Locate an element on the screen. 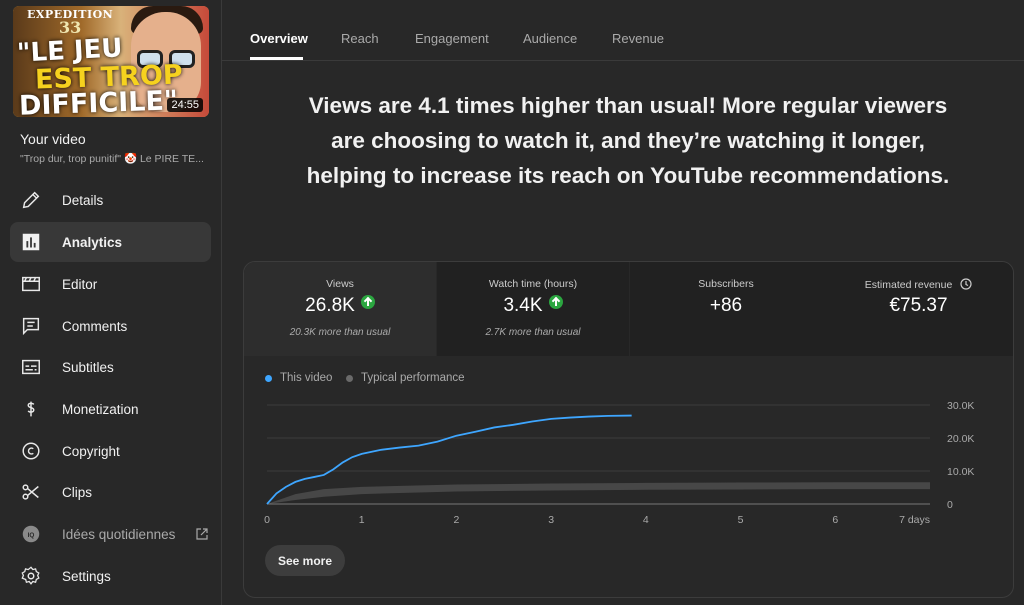 This screenshot has width=1024, height=605. sidebar-item-comments: Comments is located at coordinates (110, 326).